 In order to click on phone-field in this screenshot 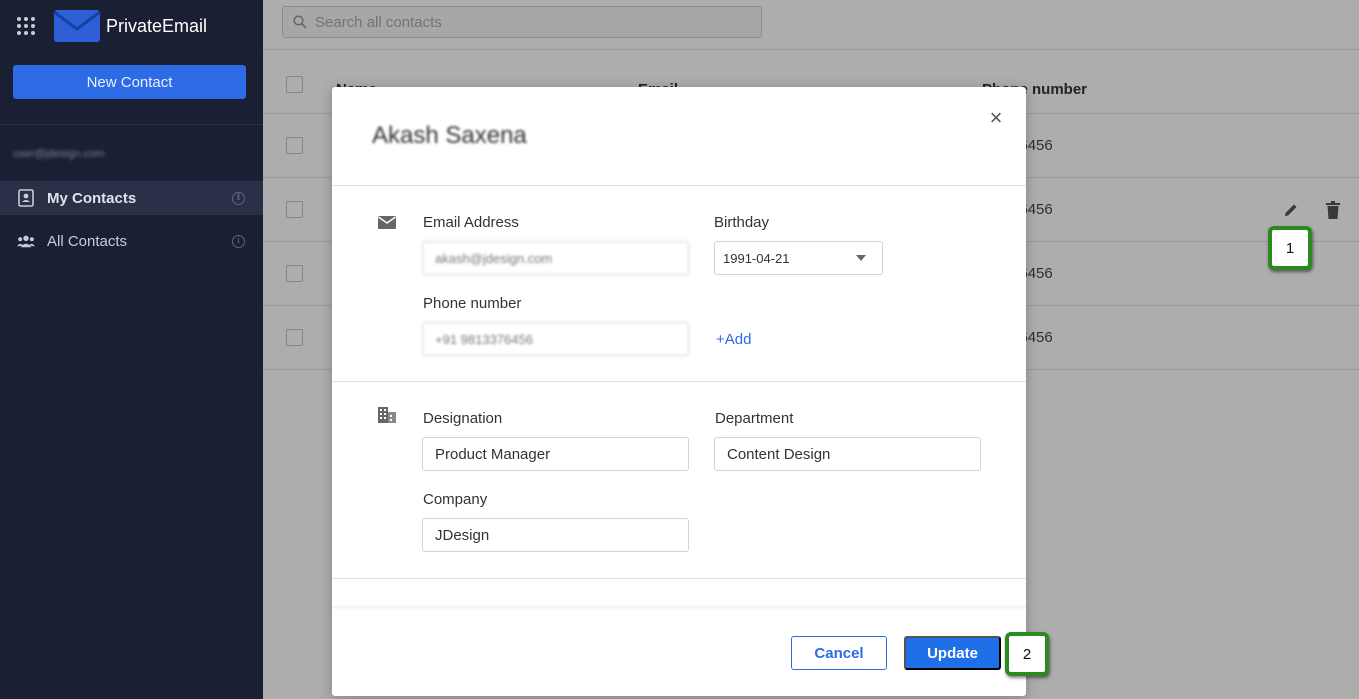, I will do `click(555, 339)`.